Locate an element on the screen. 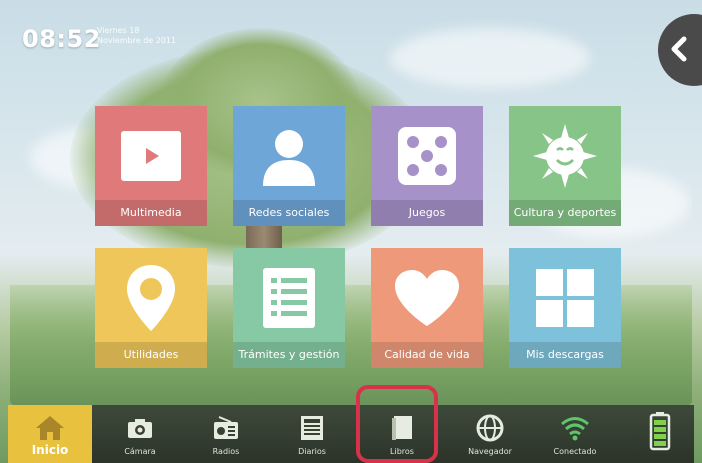 Image resolution: width=702 pixels, height=463 pixels. newspaper-icon is located at coordinates (312, 428).